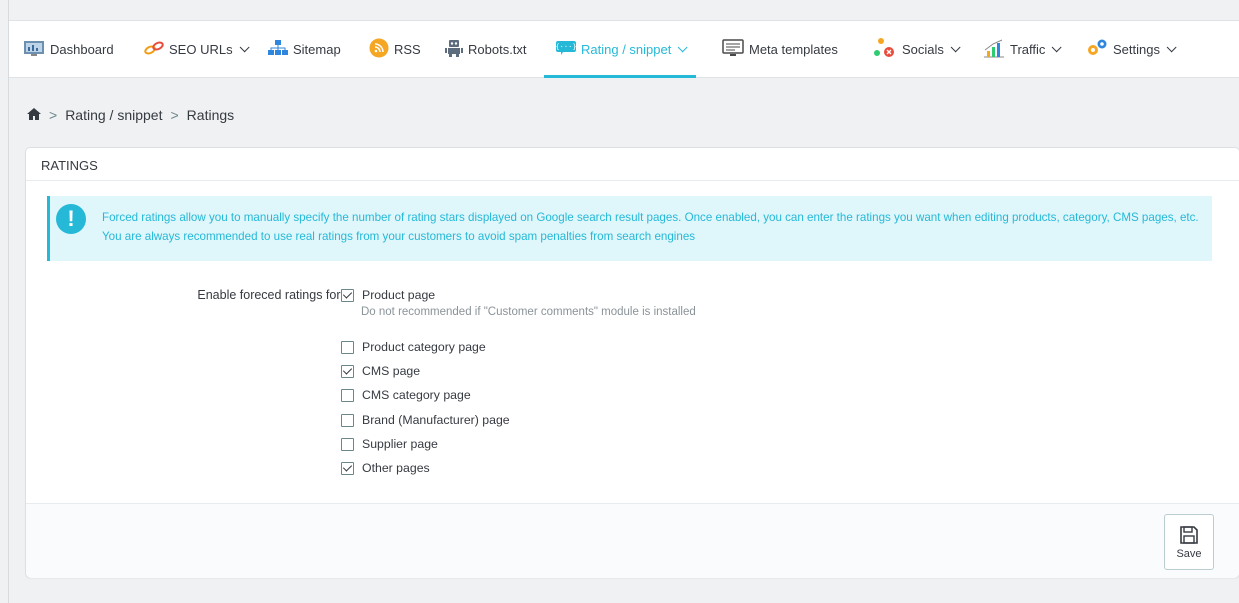 The image size is (1239, 603). I want to click on option-cms-page: CMS page, so click(380, 371).